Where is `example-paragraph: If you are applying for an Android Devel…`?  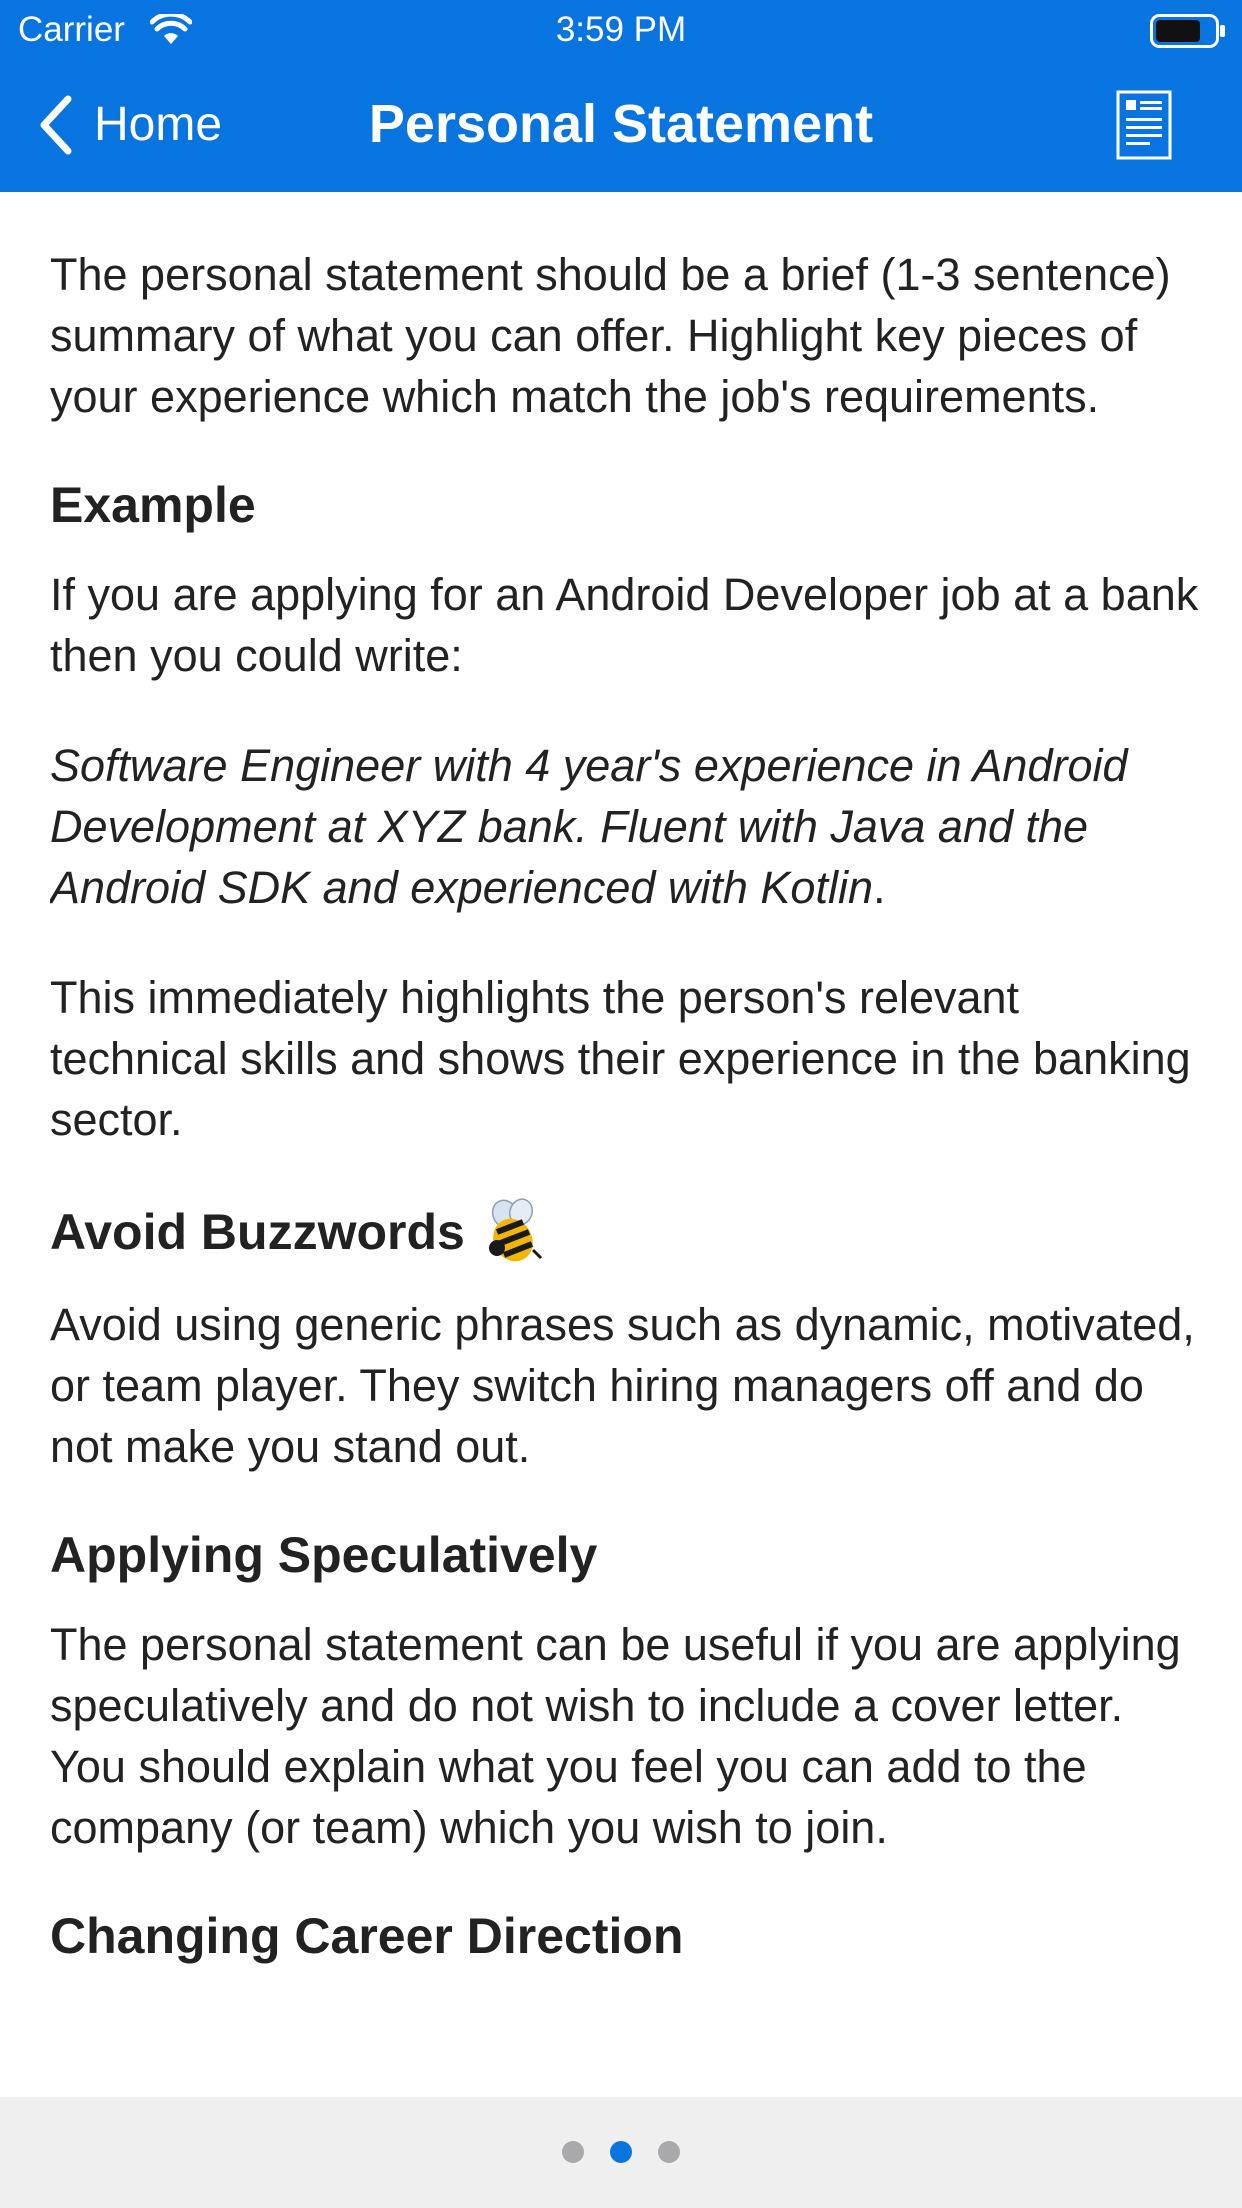
example-paragraph: If you are applying for an Android Devel… is located at coordinates (624, 625).